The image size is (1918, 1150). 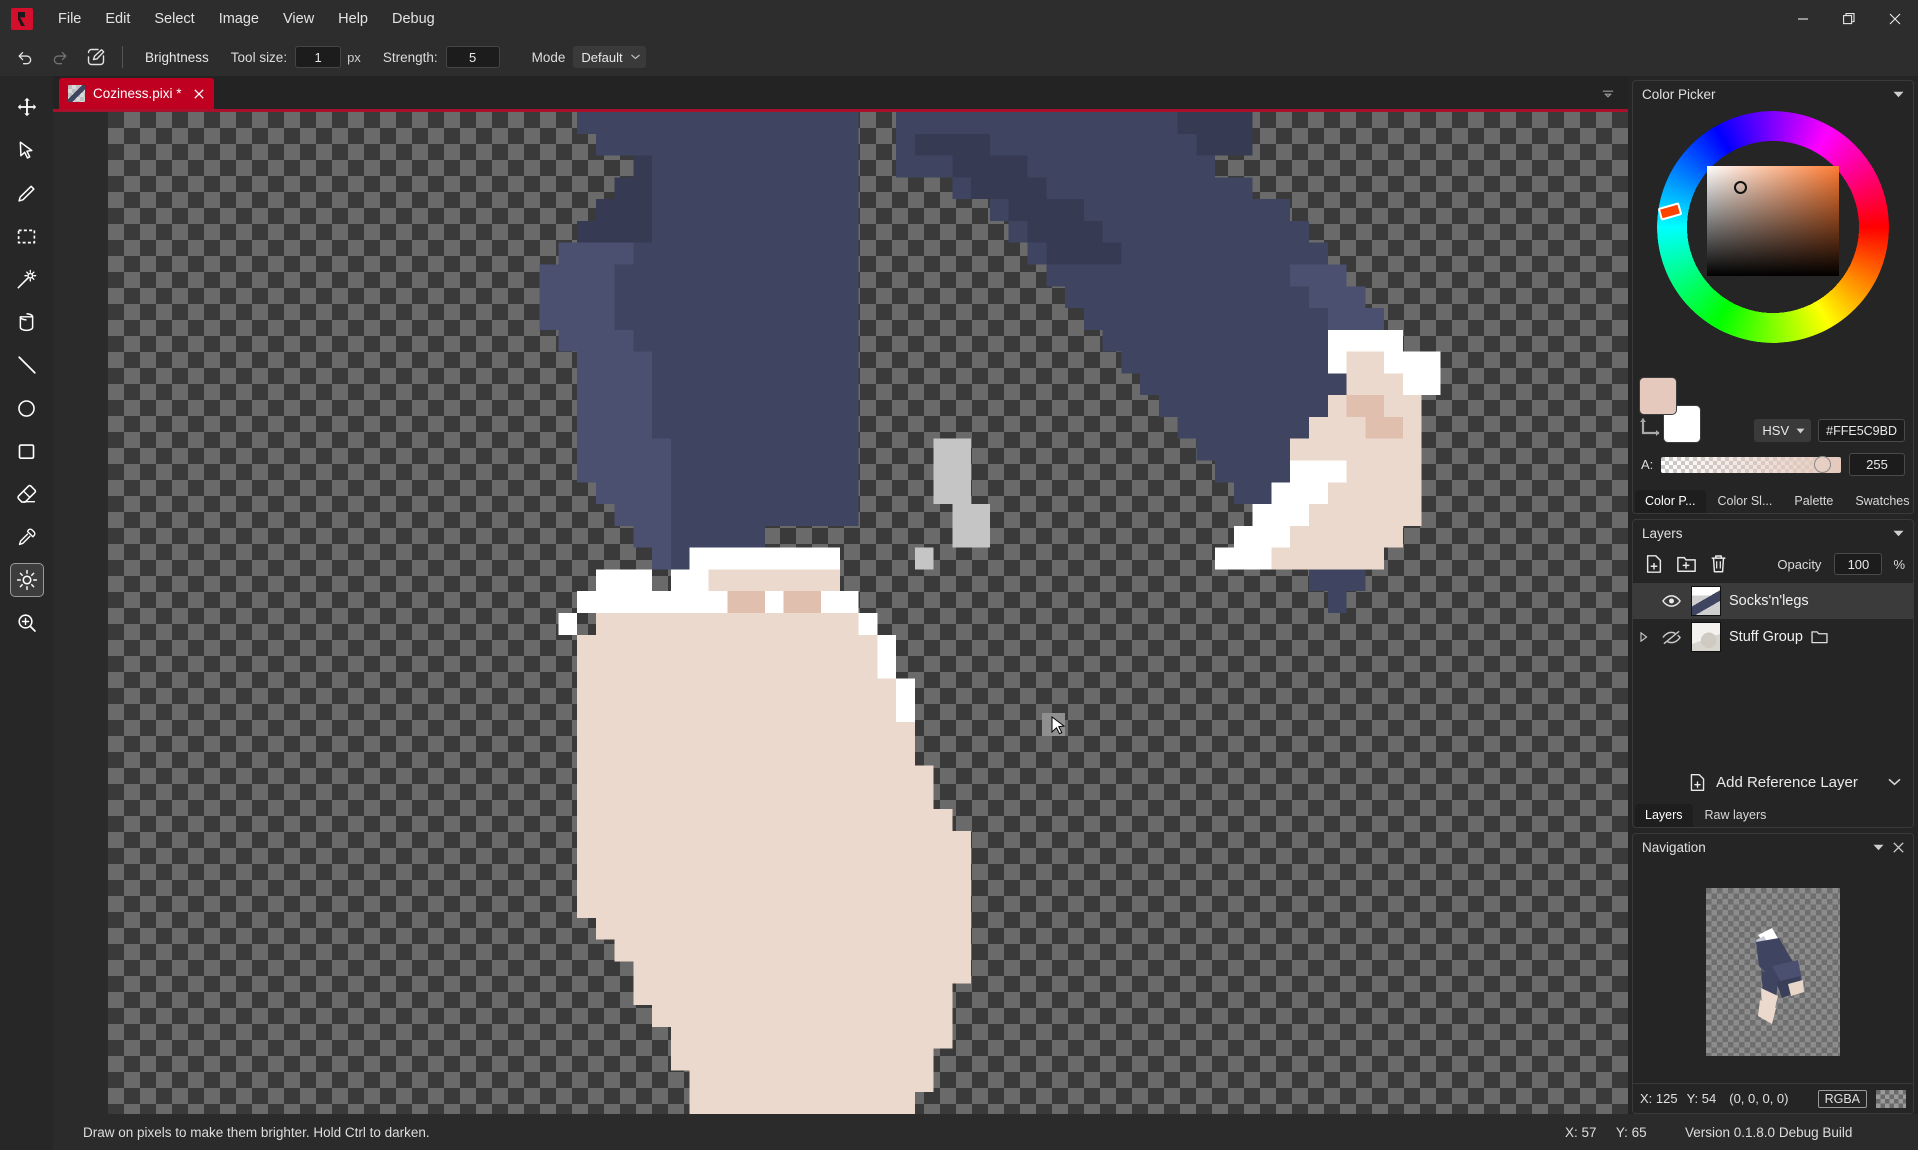 What do you see at coordinates (1654, 564) in the screenshot?
I see `add-layer-button` at bounding box center [1654, 564].